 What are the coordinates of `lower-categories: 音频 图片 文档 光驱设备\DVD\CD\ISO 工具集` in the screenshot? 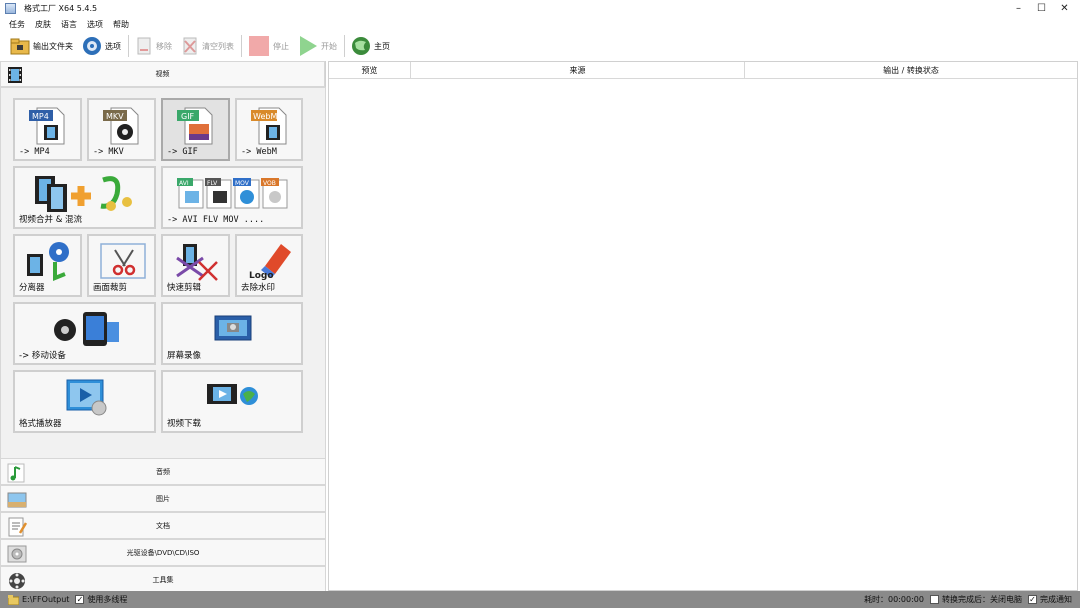 It's located at (163, 525).